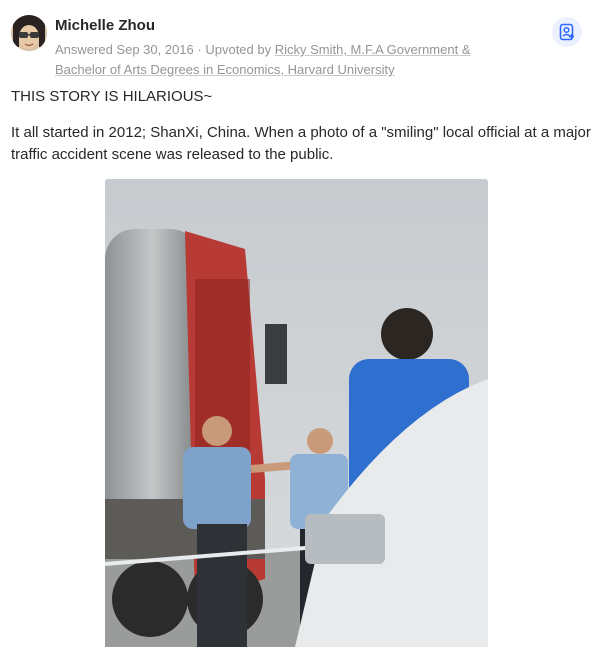 Image resolution: width=598 pixels, height=647 pixels. Describe the element at coordinates (124, 49) in the screenshot. I see `answered-date: Answered Sep 30, 2016` at that location.